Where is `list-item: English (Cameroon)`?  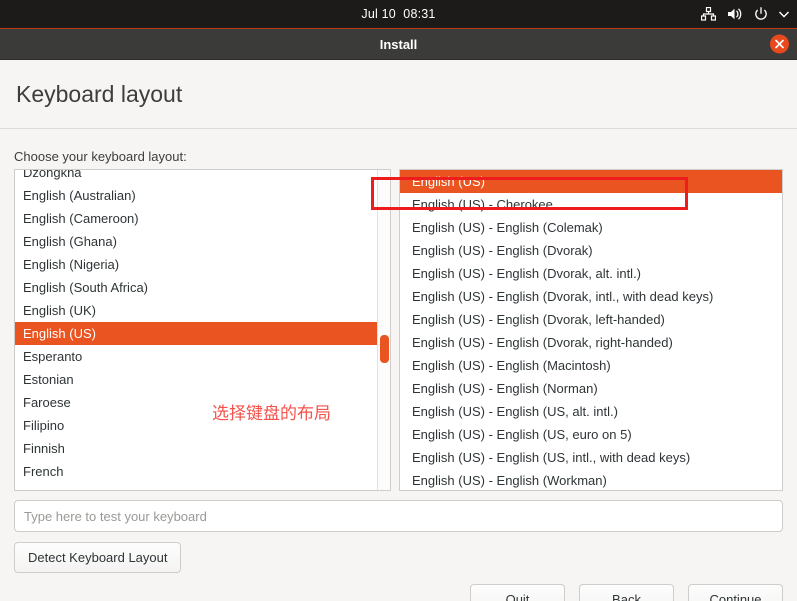 list-item: English (Cameroon) is located at coordinates (202, 218).